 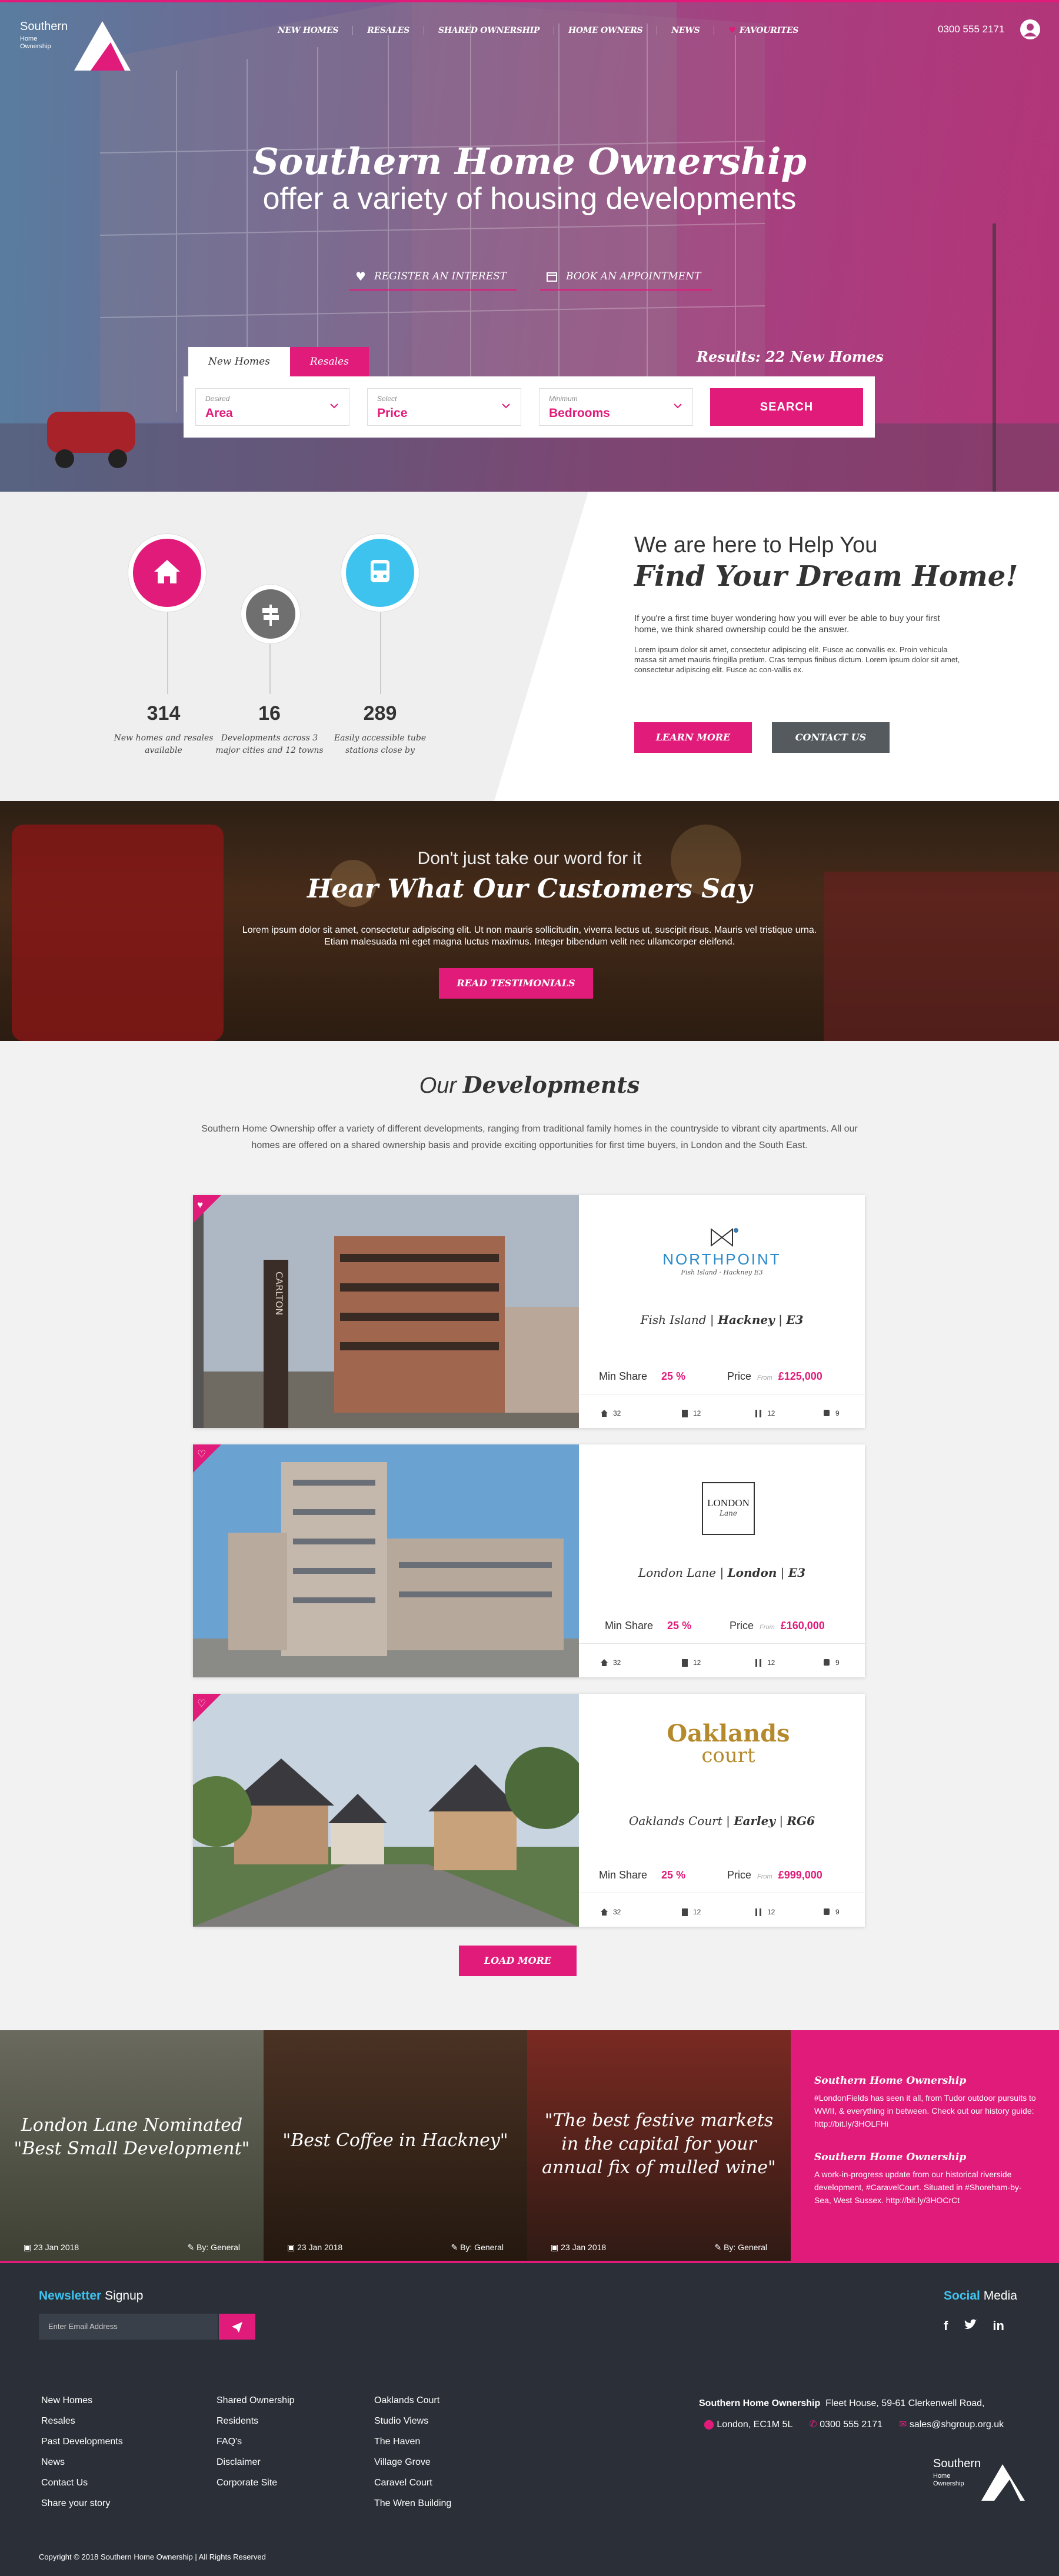 I want to click on newsletter-submit-button, so click(x=237, y=2327).